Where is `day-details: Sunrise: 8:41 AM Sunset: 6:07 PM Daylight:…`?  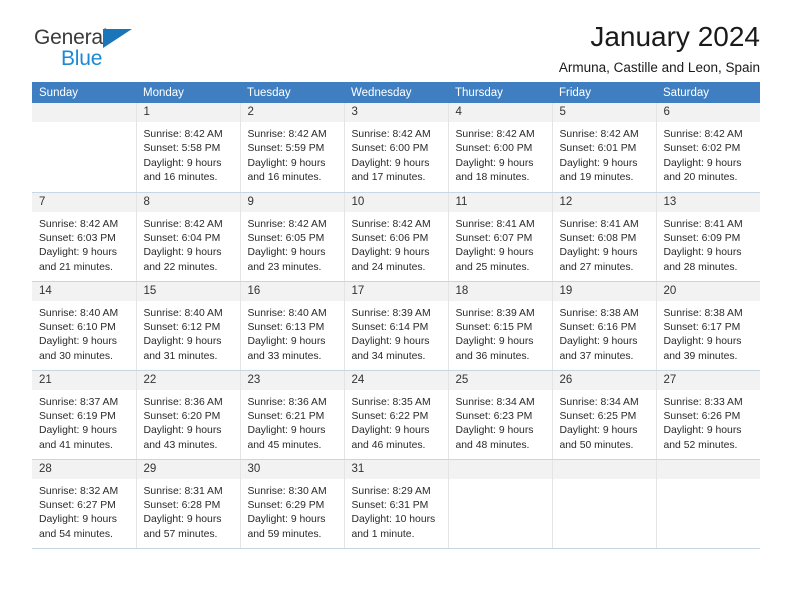 day-details: Sunrise: 8:41 AM Sunset: 6:07 PM Daylight:… is located at coordinates (500, 244).